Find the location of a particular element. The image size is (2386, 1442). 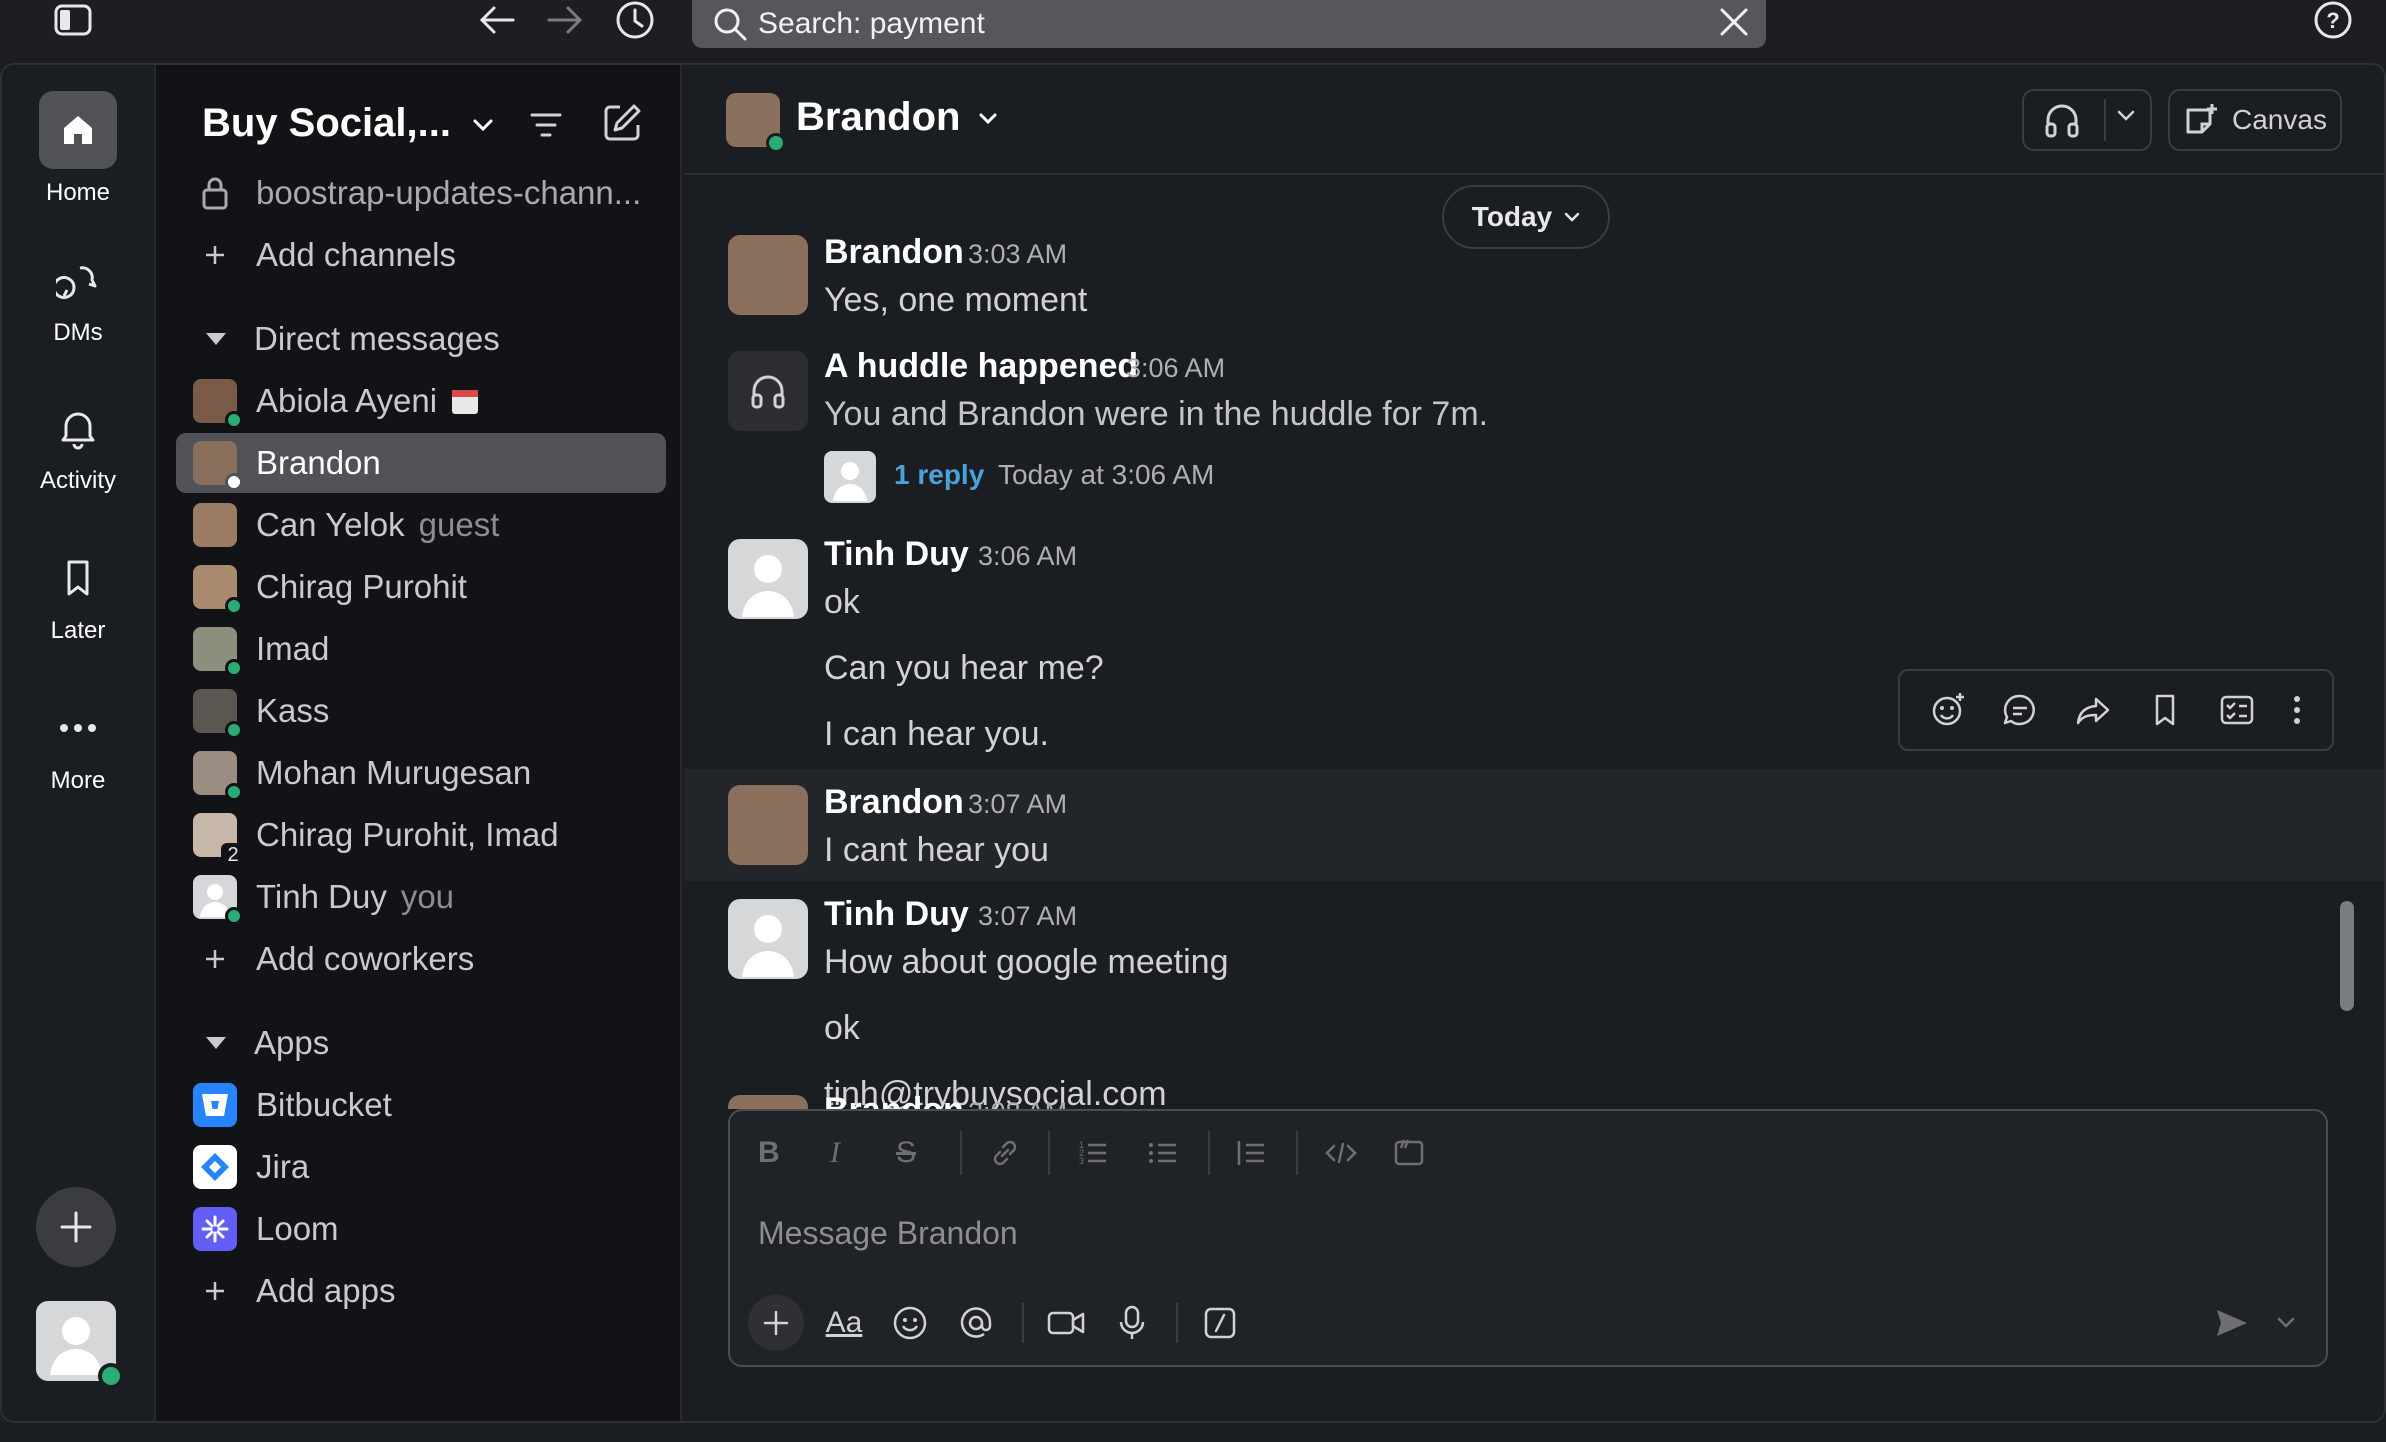

clear-search-icon is located at coordinates (1734, 22).